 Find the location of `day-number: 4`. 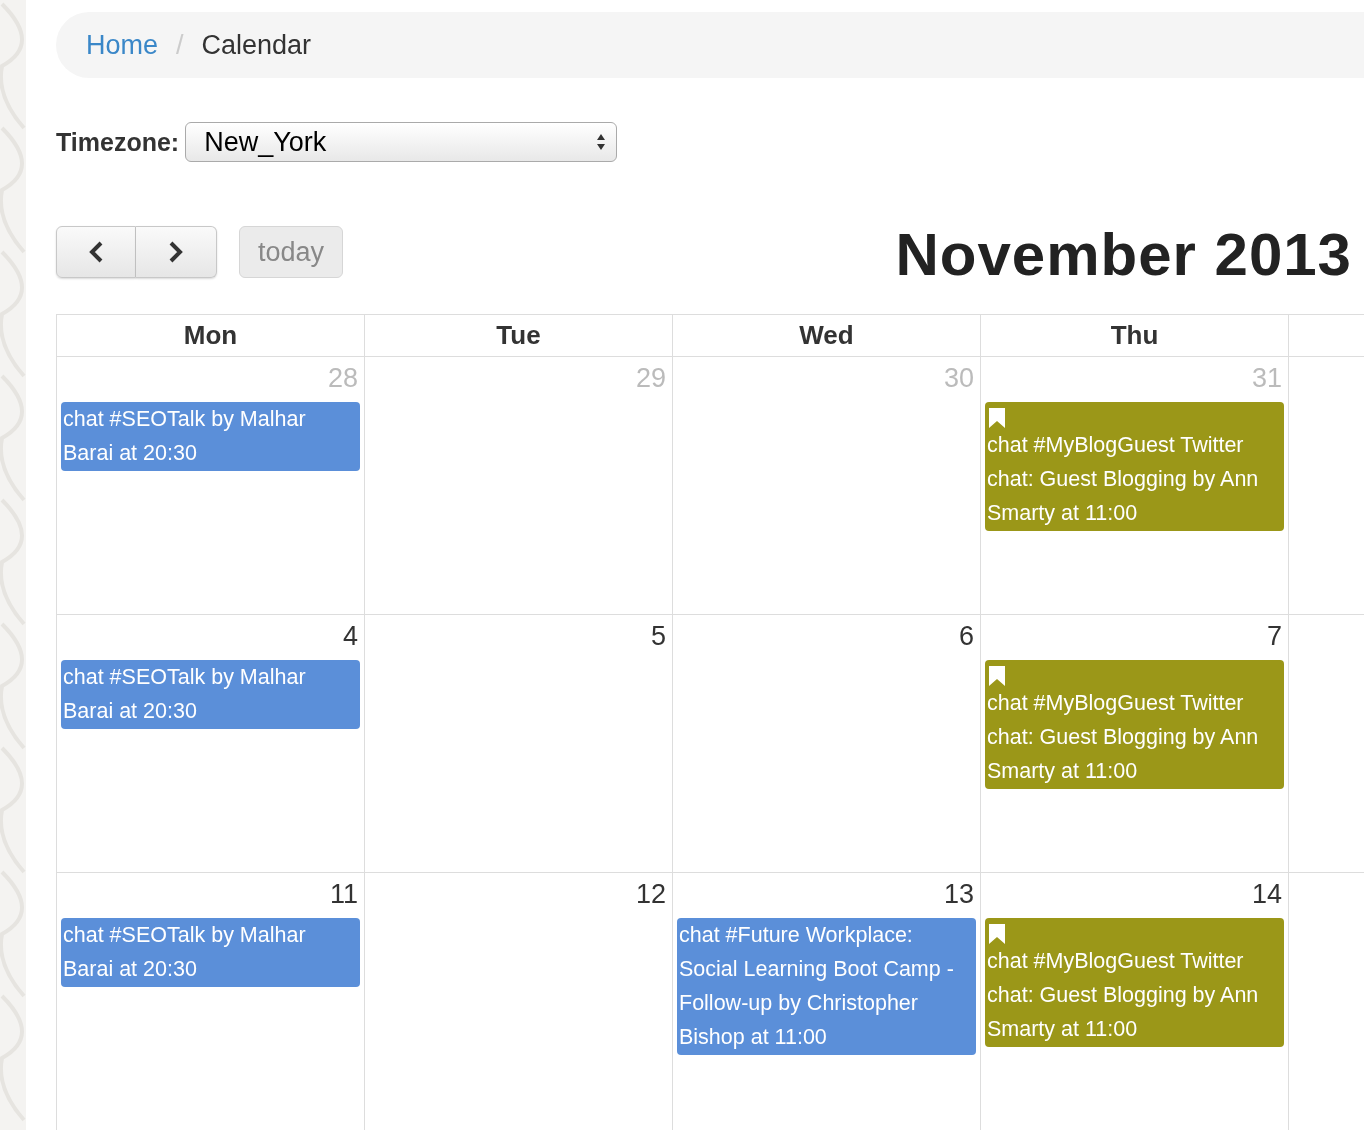

day-number: 4 is located at coordinates (350, 636).